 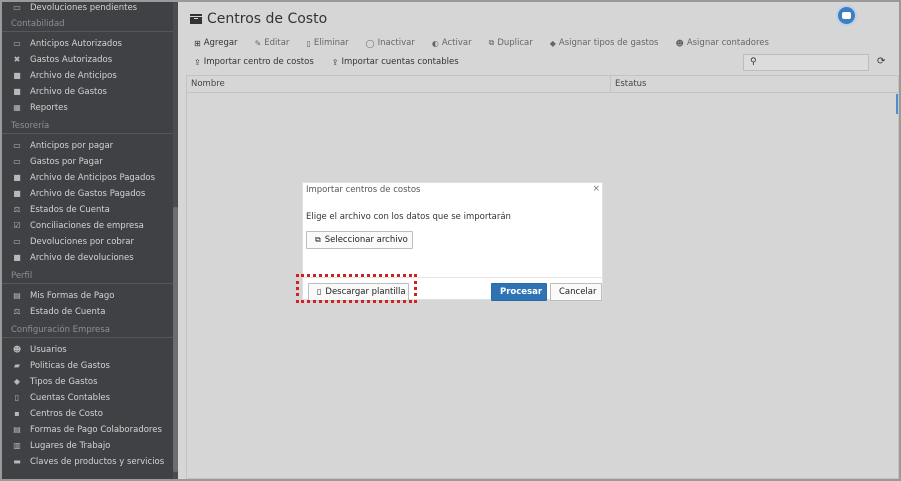 What do you see at coordinates (258, 43) in the screenshot?
I see `edit-icon: ✎` at bounding box center [258, 43].